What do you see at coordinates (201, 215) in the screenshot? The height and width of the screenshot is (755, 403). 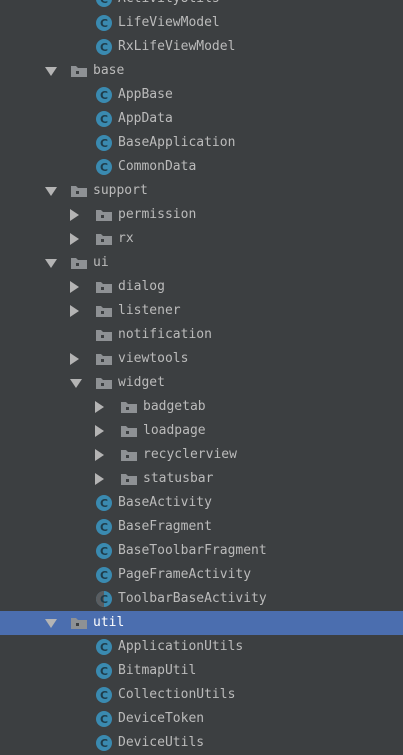 I see `tree-node-permission: permission` at bounding box center [201, 215].